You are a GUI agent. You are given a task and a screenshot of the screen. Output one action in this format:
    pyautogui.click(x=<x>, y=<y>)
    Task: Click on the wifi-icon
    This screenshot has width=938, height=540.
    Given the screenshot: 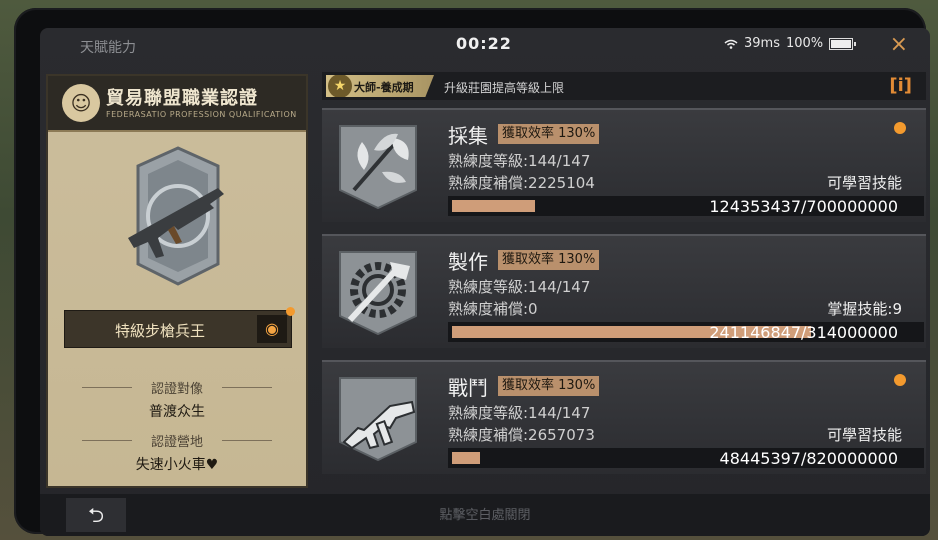 What is the action you would take?
    pyautogui.click(x=731, y=44)
    